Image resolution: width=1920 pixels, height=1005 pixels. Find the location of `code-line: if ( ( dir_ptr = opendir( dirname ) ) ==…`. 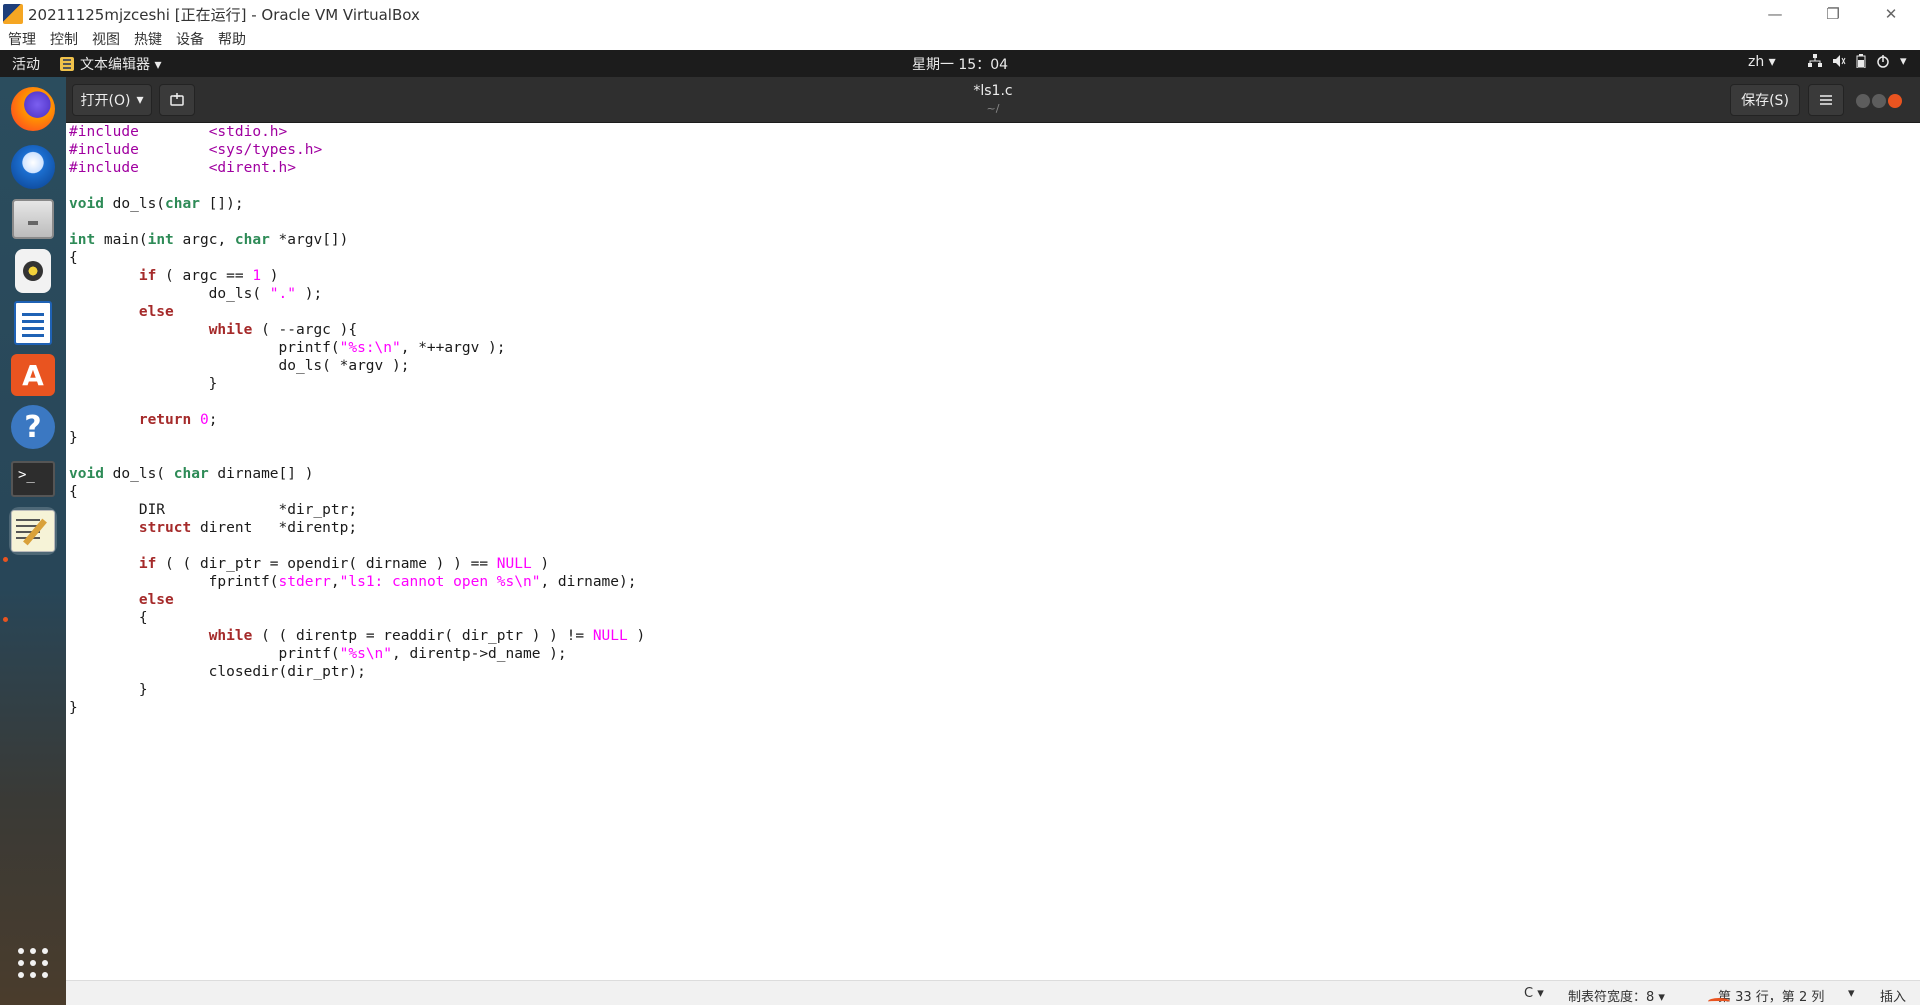

code-line: if ( ( dir_ptr = opendir( dirname ) ) ==… is located at coordinates (344, 564).